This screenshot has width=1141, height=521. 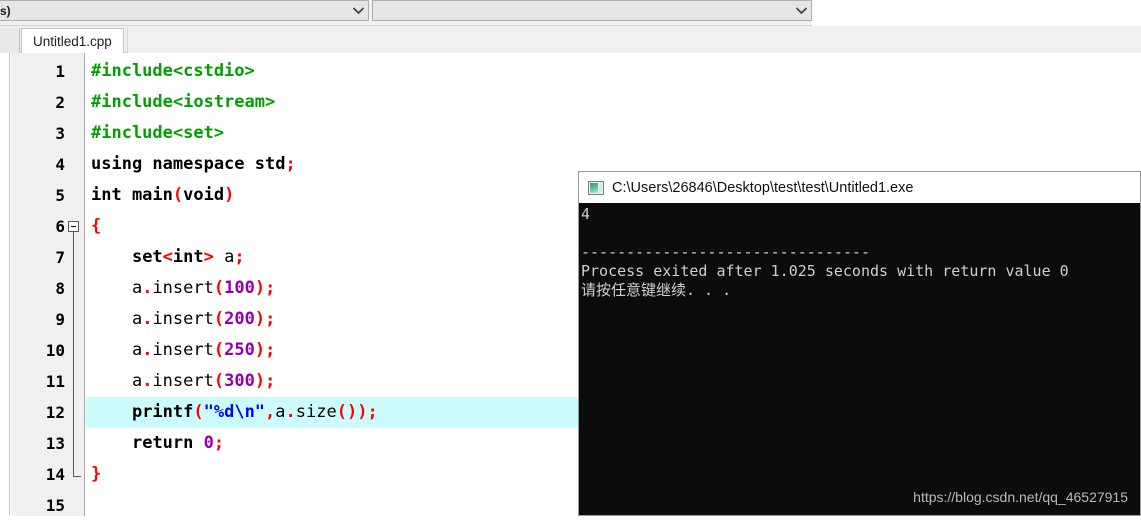 What do you see at coordinates (60, 164) in the screenshot?
I see `line-number: 4` at bounding box center [60, 164].